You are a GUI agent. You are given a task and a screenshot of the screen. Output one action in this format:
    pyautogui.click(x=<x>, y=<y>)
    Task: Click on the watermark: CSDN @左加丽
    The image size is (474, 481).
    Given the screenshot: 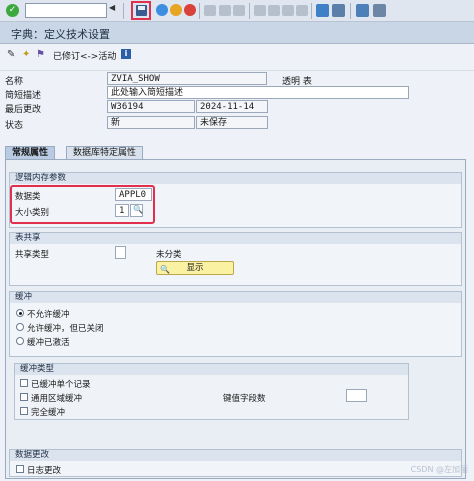 What is the action you would take?
    pyautogui.click(x=439, y=469)
    